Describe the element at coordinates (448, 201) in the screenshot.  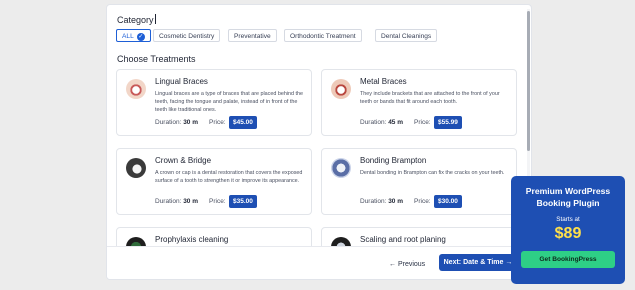
I see `price-badge: $30.00` at that location.